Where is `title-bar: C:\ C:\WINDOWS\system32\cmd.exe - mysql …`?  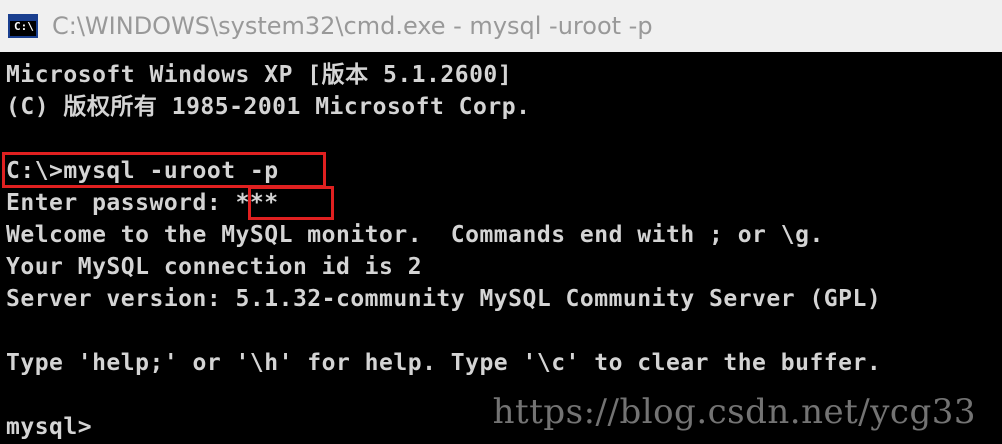
title-bar: C:\ C:\WINDOWS\system32\cmd.exe - mysql … is located at coordinates (501, 26).